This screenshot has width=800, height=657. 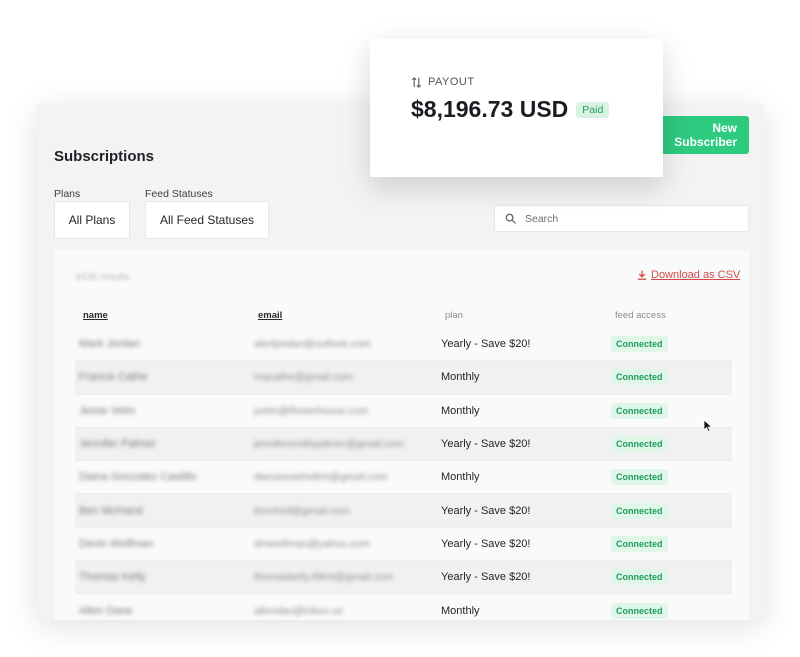 I want to click on plans-filter-label: Plans, so click(x=67, y=194).